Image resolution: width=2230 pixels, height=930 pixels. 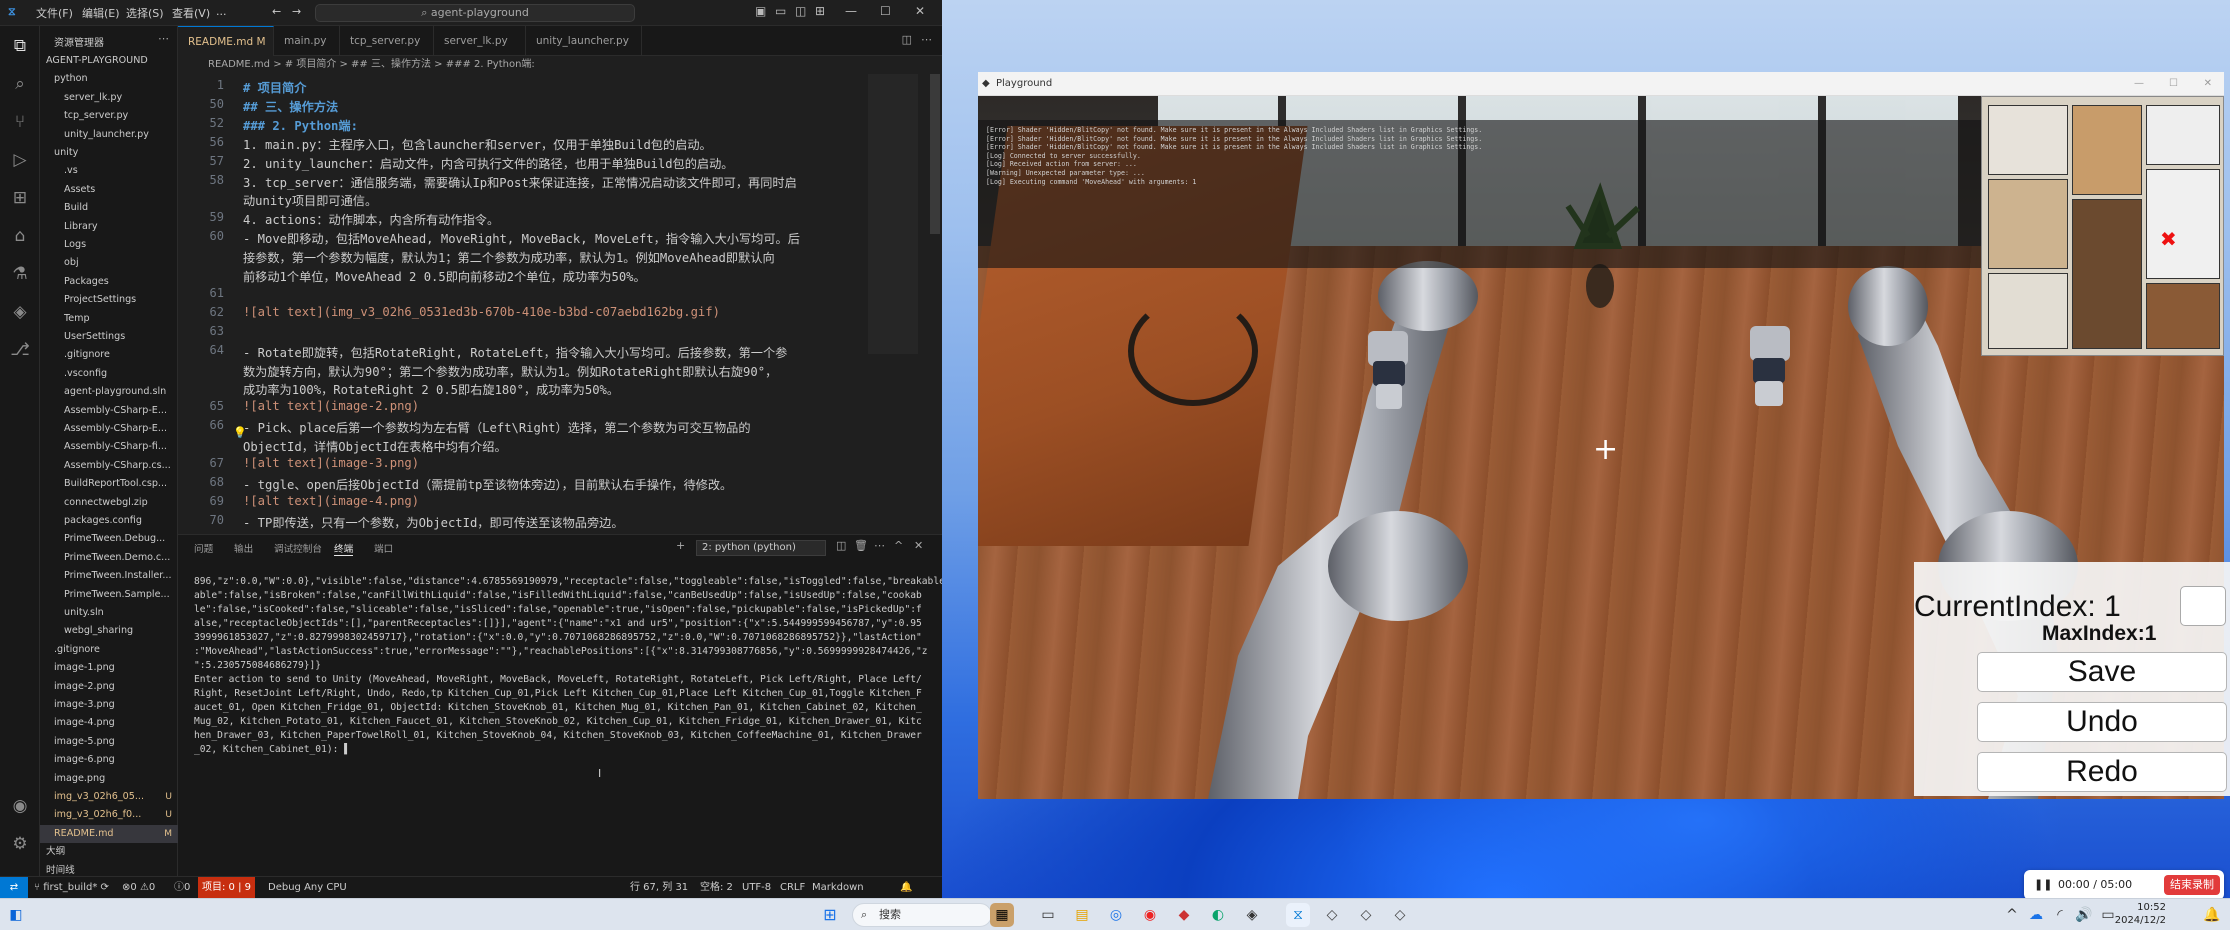 What do you see at coordinates (109, 668) in the screenshot?
I see `tree-item: image-1.png` at bounding box center [109, 668].